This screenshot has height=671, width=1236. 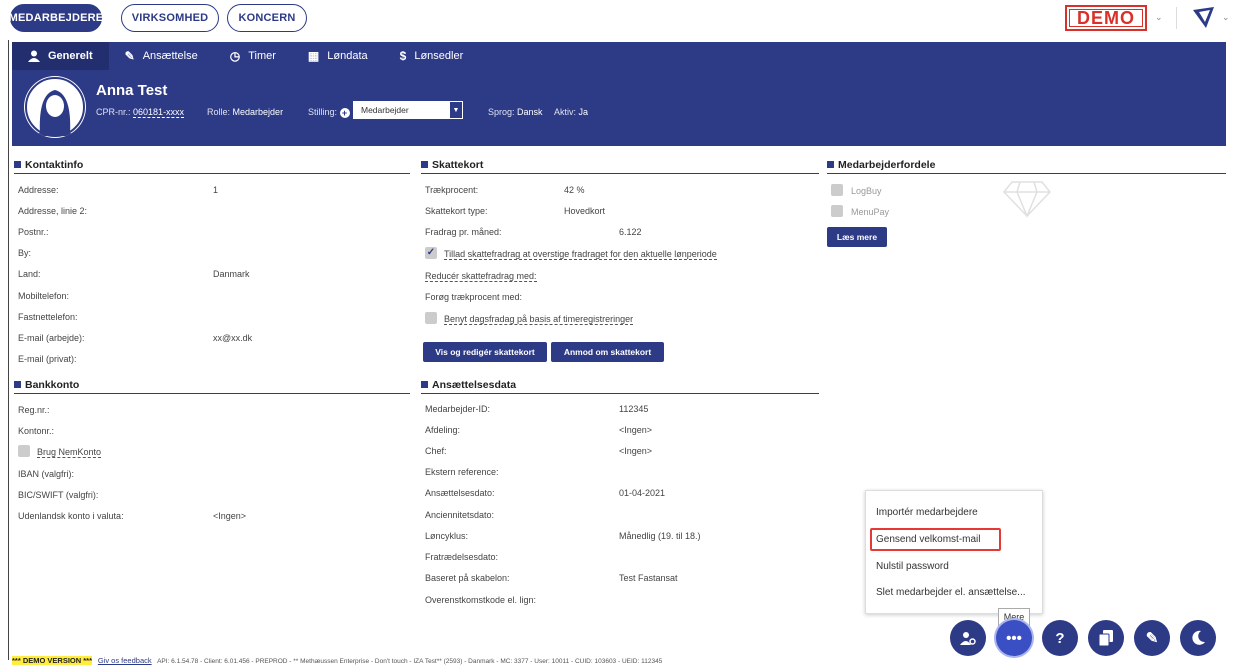 What do you see at coordinates (70, 56) in the screenshot?
I see `tab-label: Generelt` at bounding box center [70, 56].